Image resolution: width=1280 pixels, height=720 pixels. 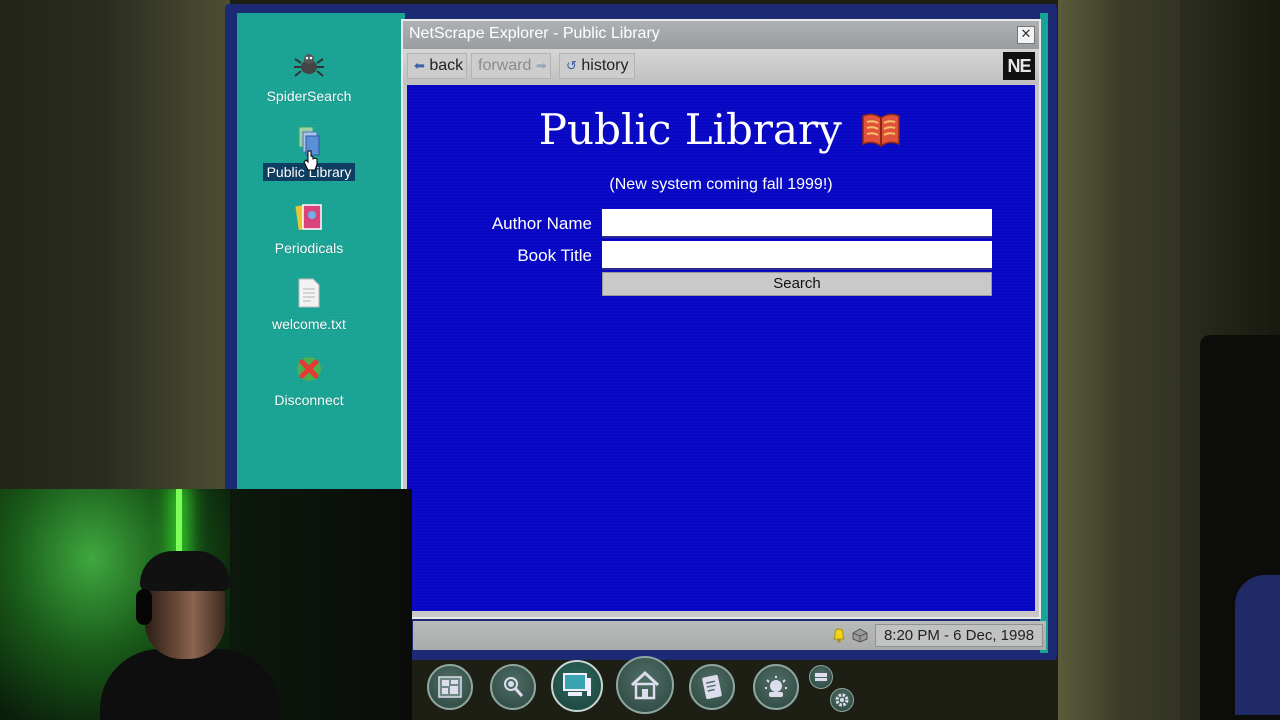 What do you see at coordinates (446, 65) in the screenshot?
I see `back-label: back` at bounding box center [446, 65].